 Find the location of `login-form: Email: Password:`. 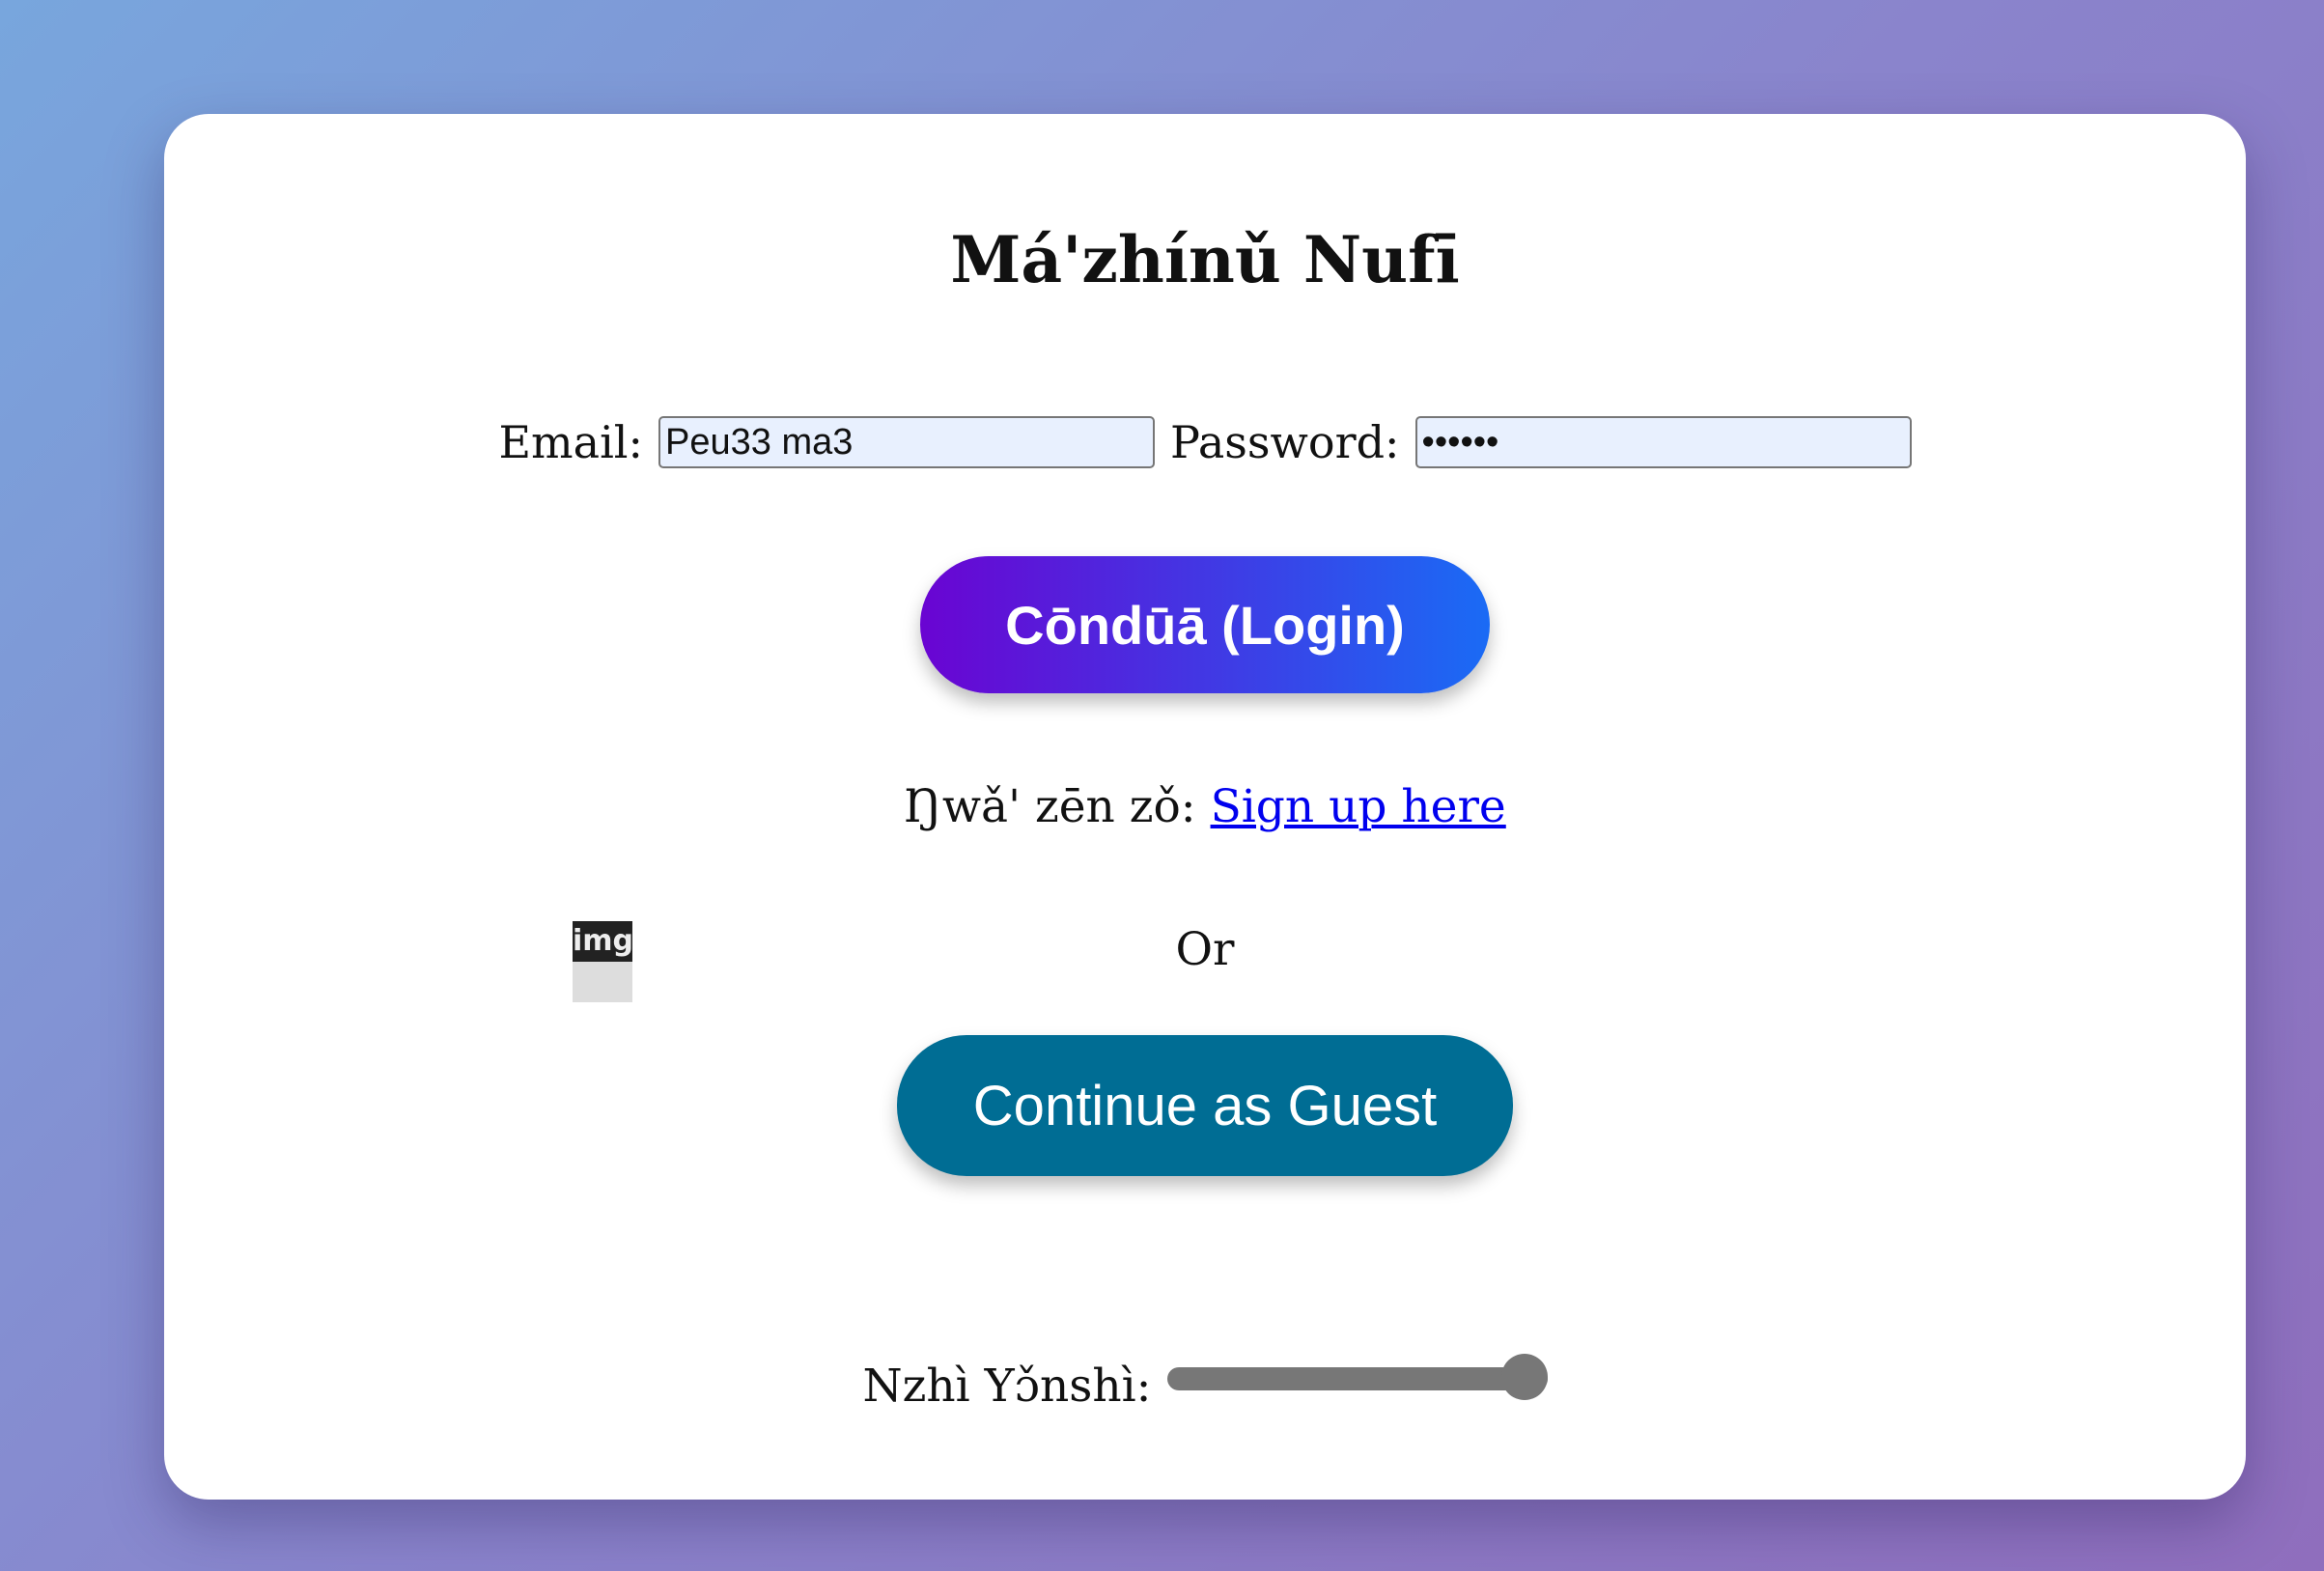

login-form: Email: Password: is located at coordinates (1205, 442).